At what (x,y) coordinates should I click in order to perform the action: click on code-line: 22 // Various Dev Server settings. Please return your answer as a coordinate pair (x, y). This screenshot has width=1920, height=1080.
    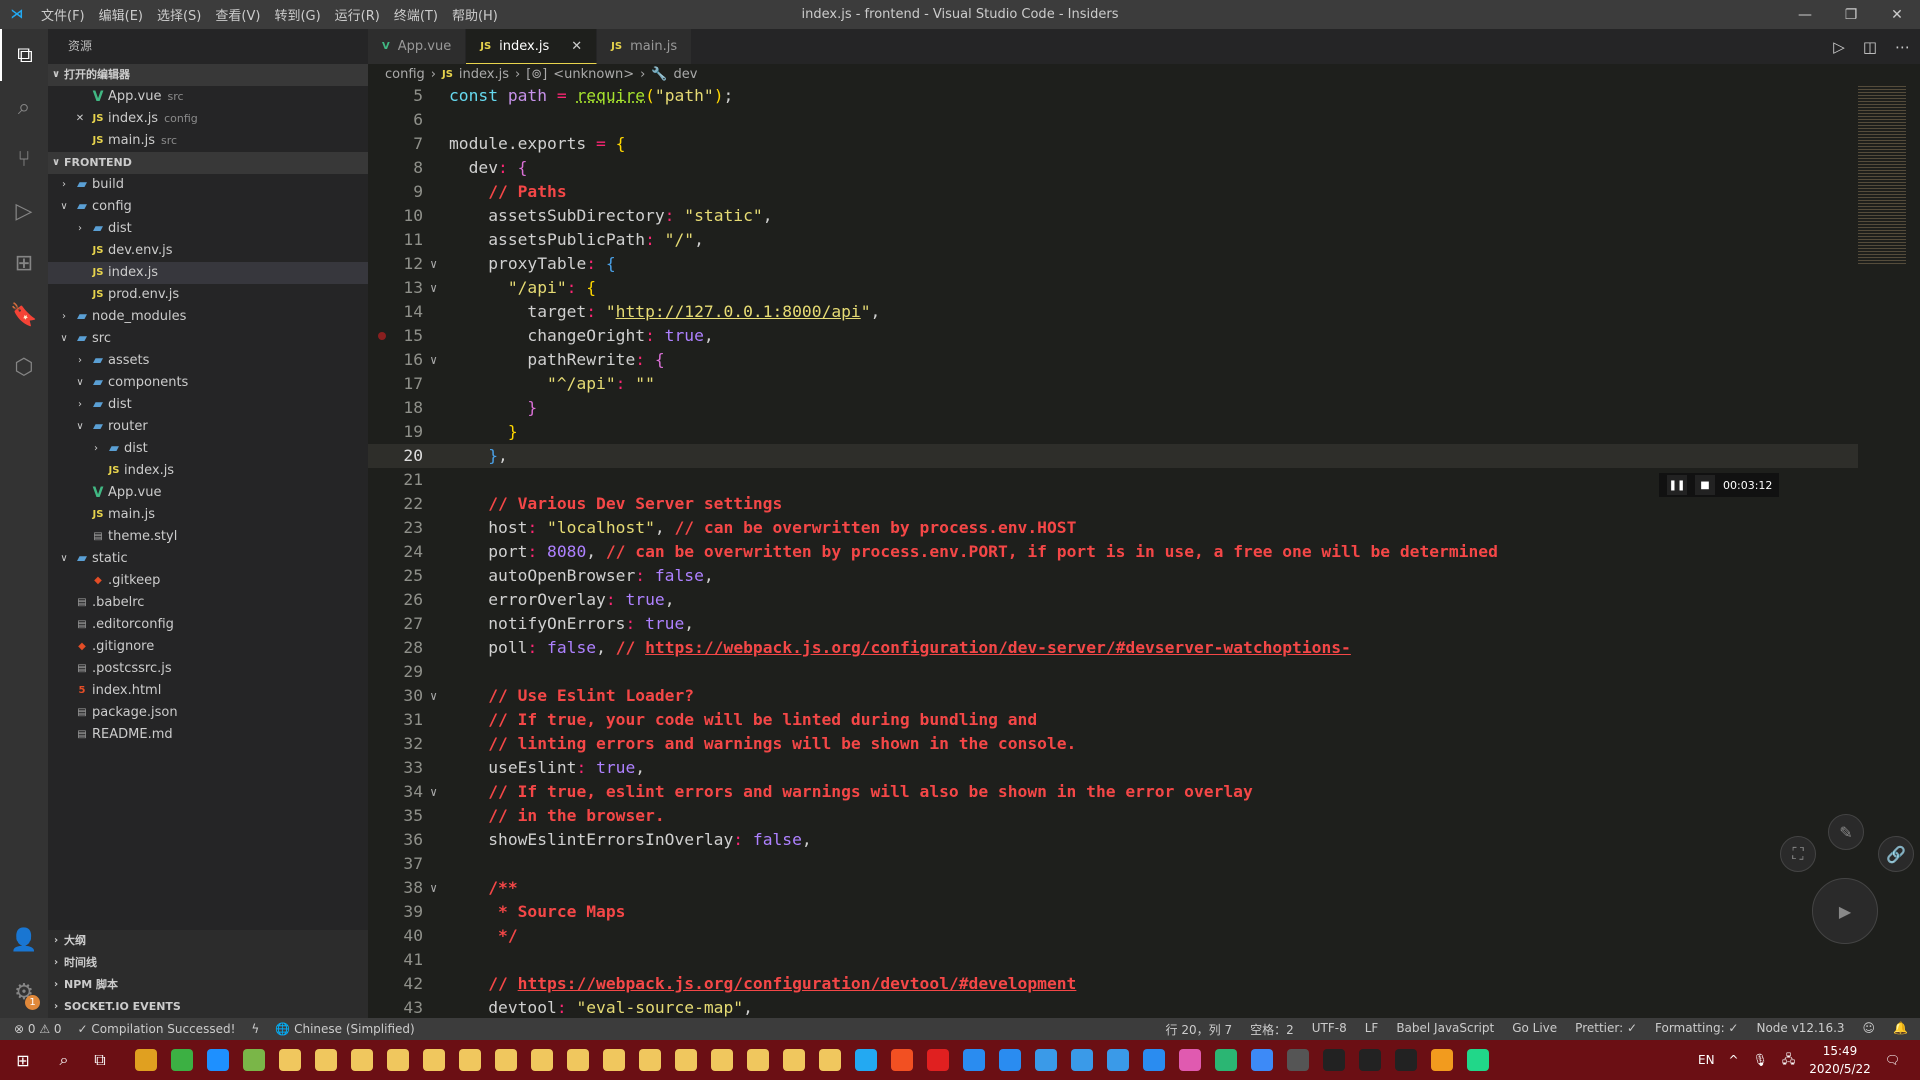
    Looking at the image, I should click on (1113, 504).